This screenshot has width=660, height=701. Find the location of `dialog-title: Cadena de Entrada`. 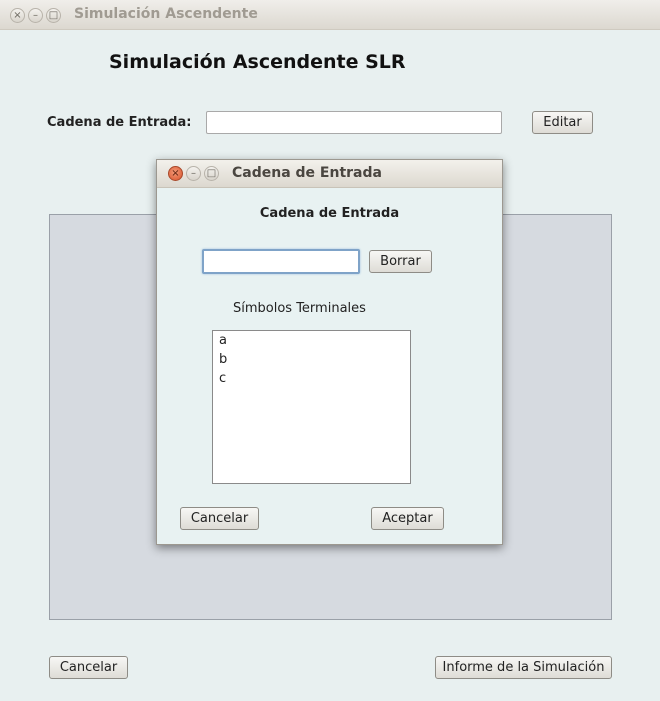

dialog-title: Cadena de Entrada is located at coordinates (307, 173).